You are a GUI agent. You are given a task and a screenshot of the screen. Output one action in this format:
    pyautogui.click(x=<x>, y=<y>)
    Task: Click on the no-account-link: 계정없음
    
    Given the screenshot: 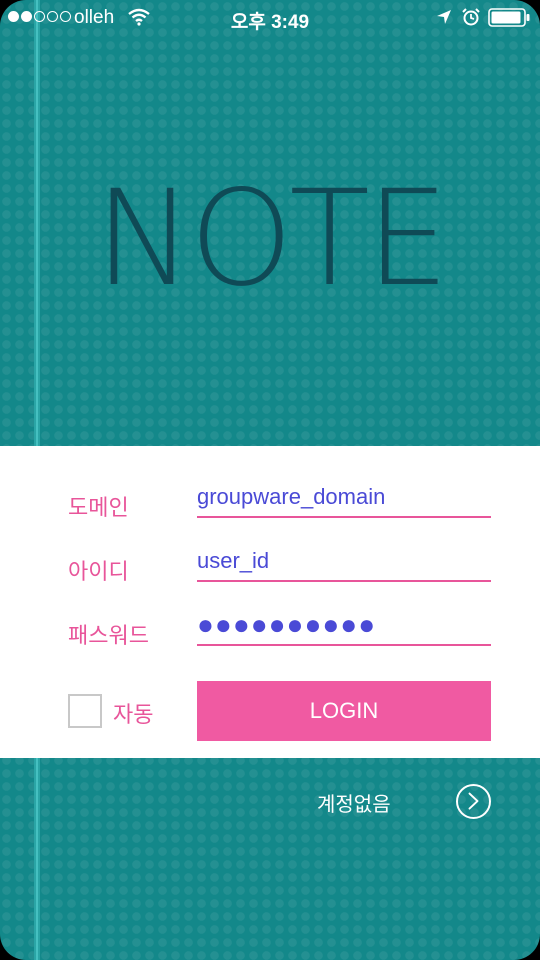 What is the action you would take?
    pyautogui.click(x=354, y=802)
    